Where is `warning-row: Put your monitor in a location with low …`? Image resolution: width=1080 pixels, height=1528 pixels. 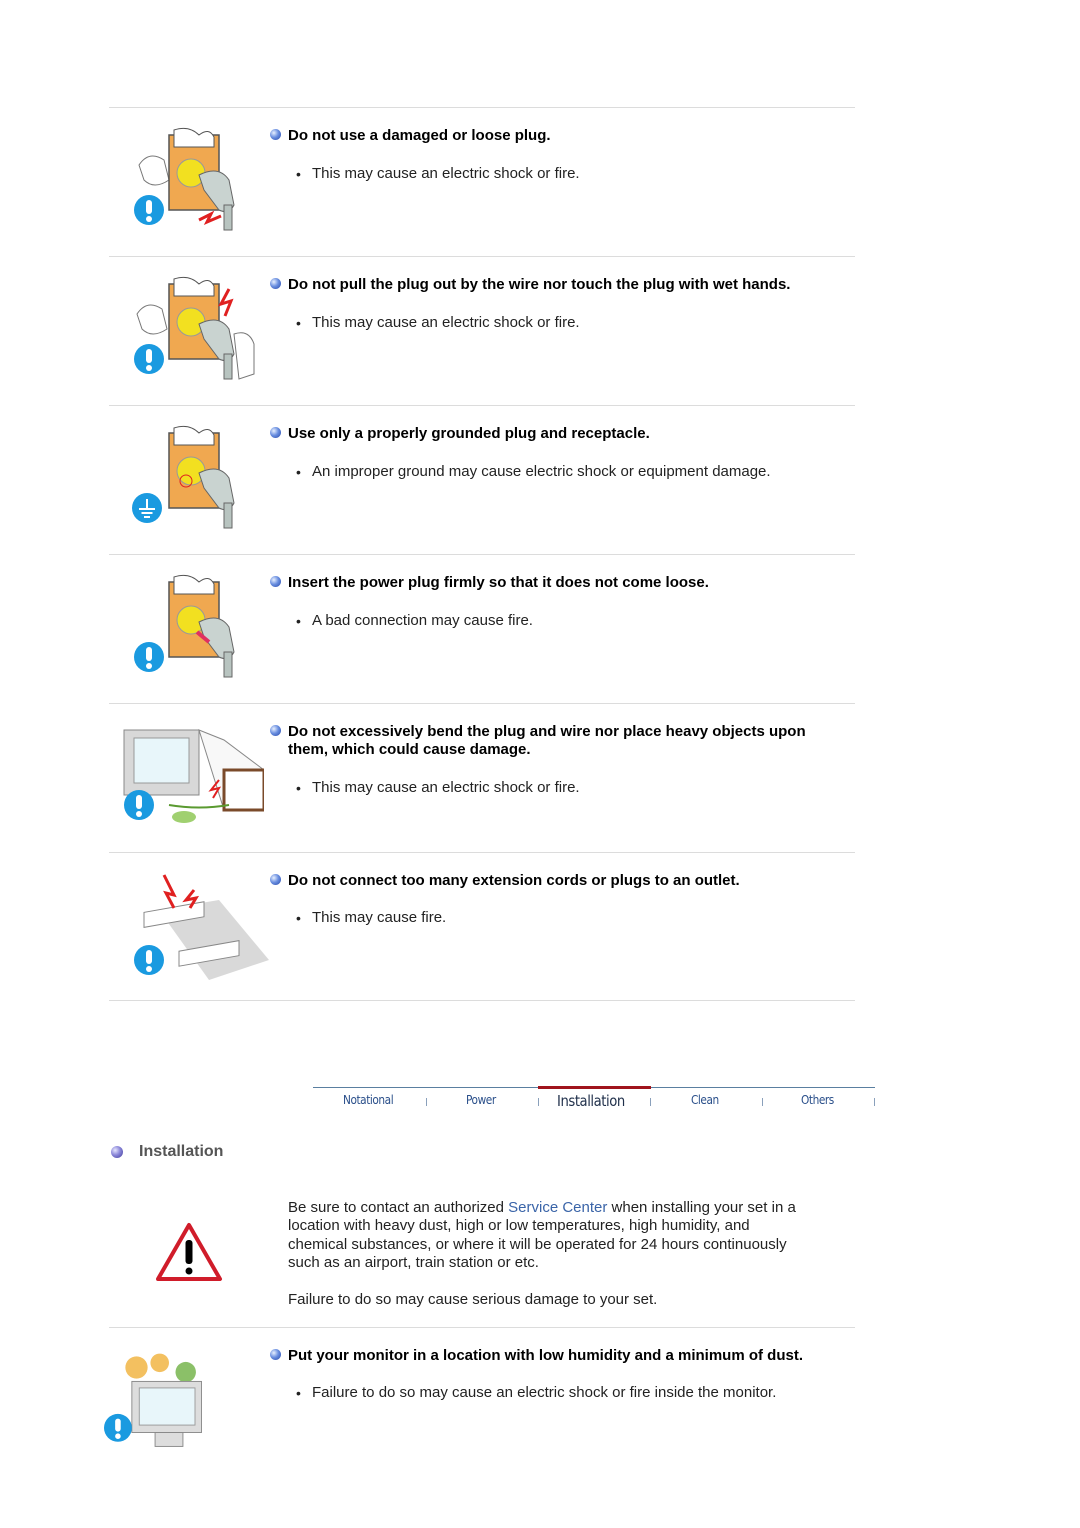
warning-row: Put your monitor in a location with low … is located at coordinates (481, 1401).